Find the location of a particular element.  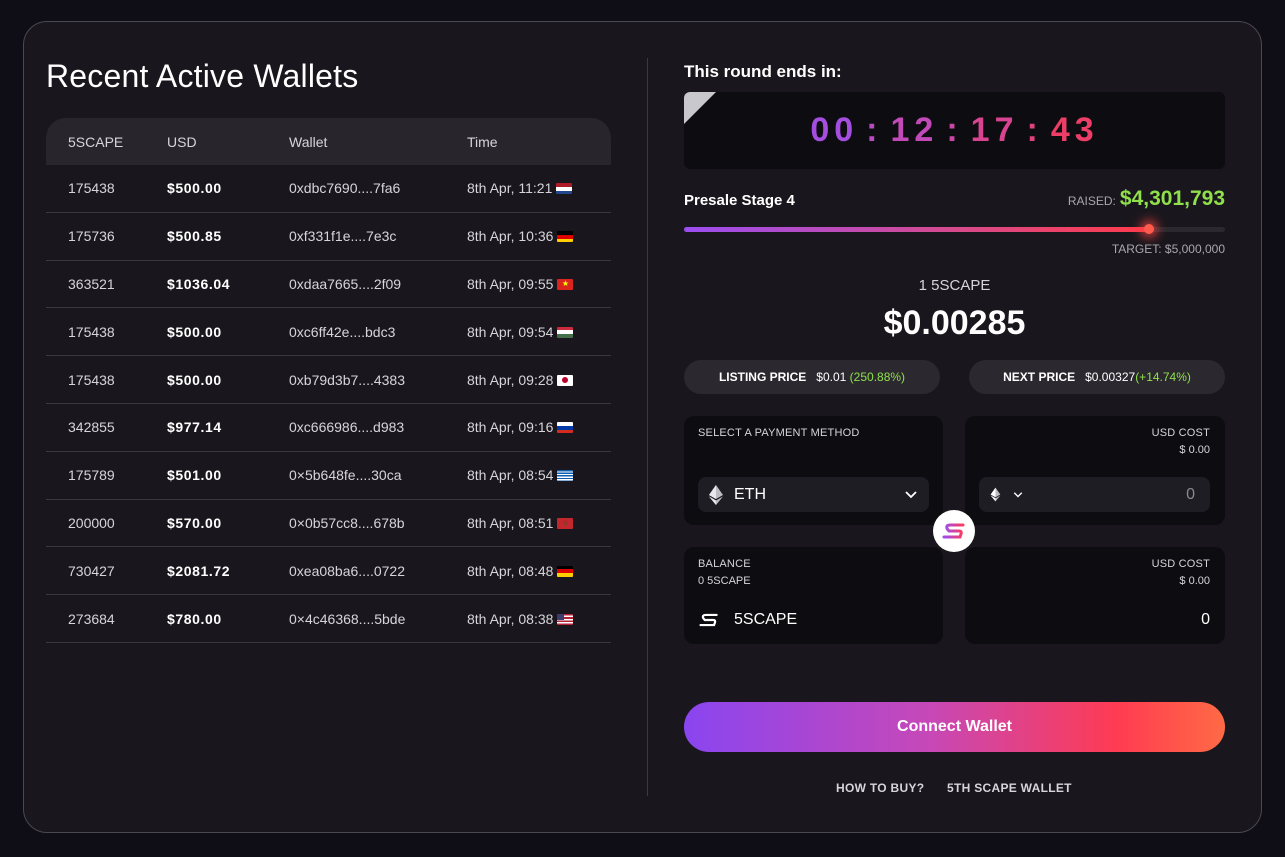

usd-cost-panel-2: USD COST $ 0.00 0 is located at coordinates (1095, 595).